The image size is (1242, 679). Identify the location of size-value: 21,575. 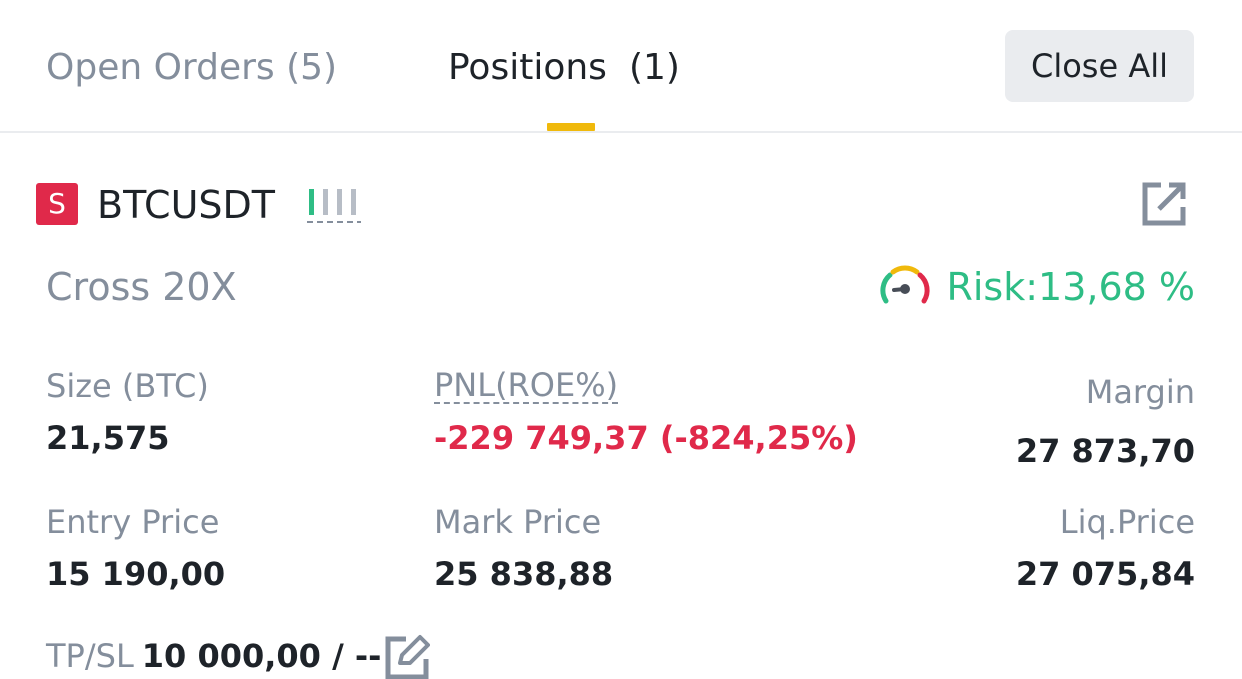
(108, 438).